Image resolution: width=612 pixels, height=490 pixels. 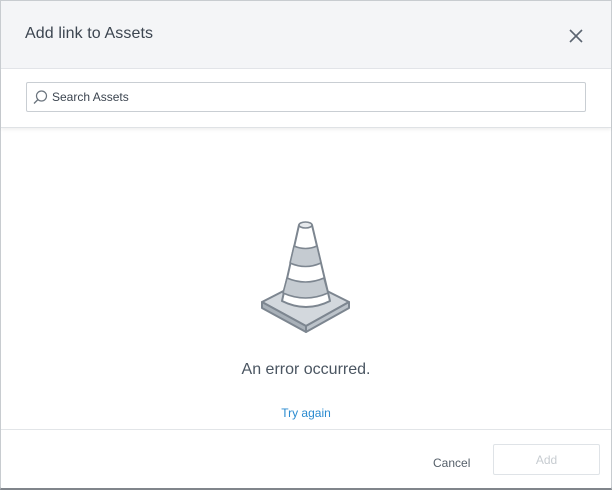 I want to click on dialog-title: Add link to Assets, so click(x=89, y=33).